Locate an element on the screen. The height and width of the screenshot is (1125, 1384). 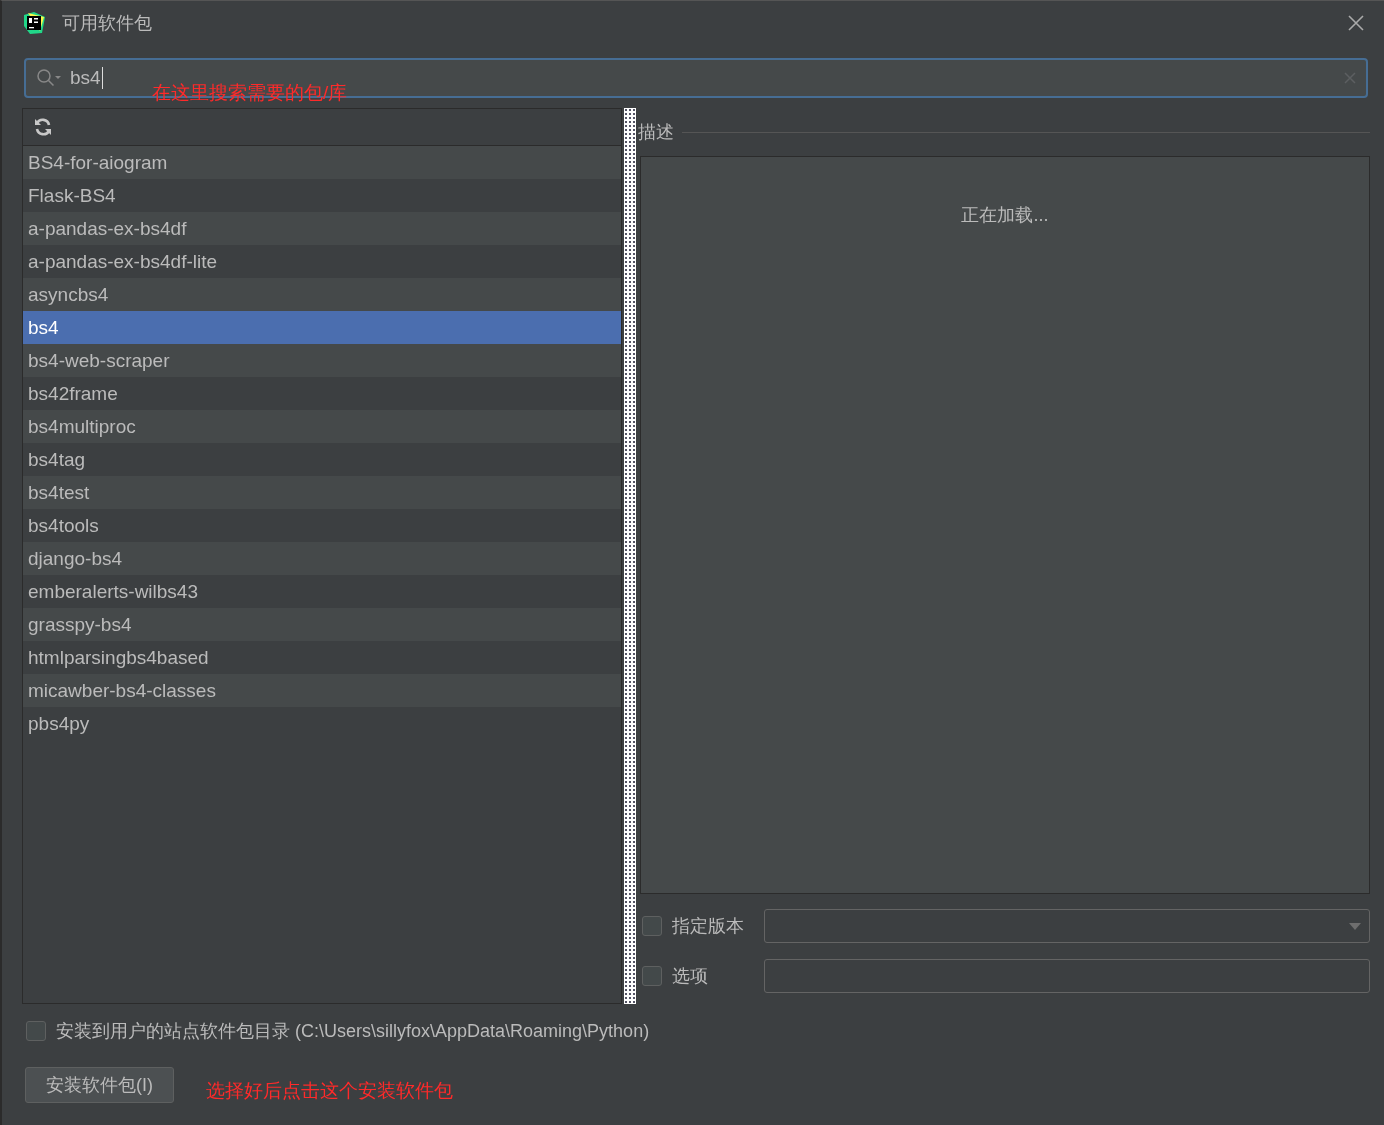
options-input is located at coordinates (1067, 976).